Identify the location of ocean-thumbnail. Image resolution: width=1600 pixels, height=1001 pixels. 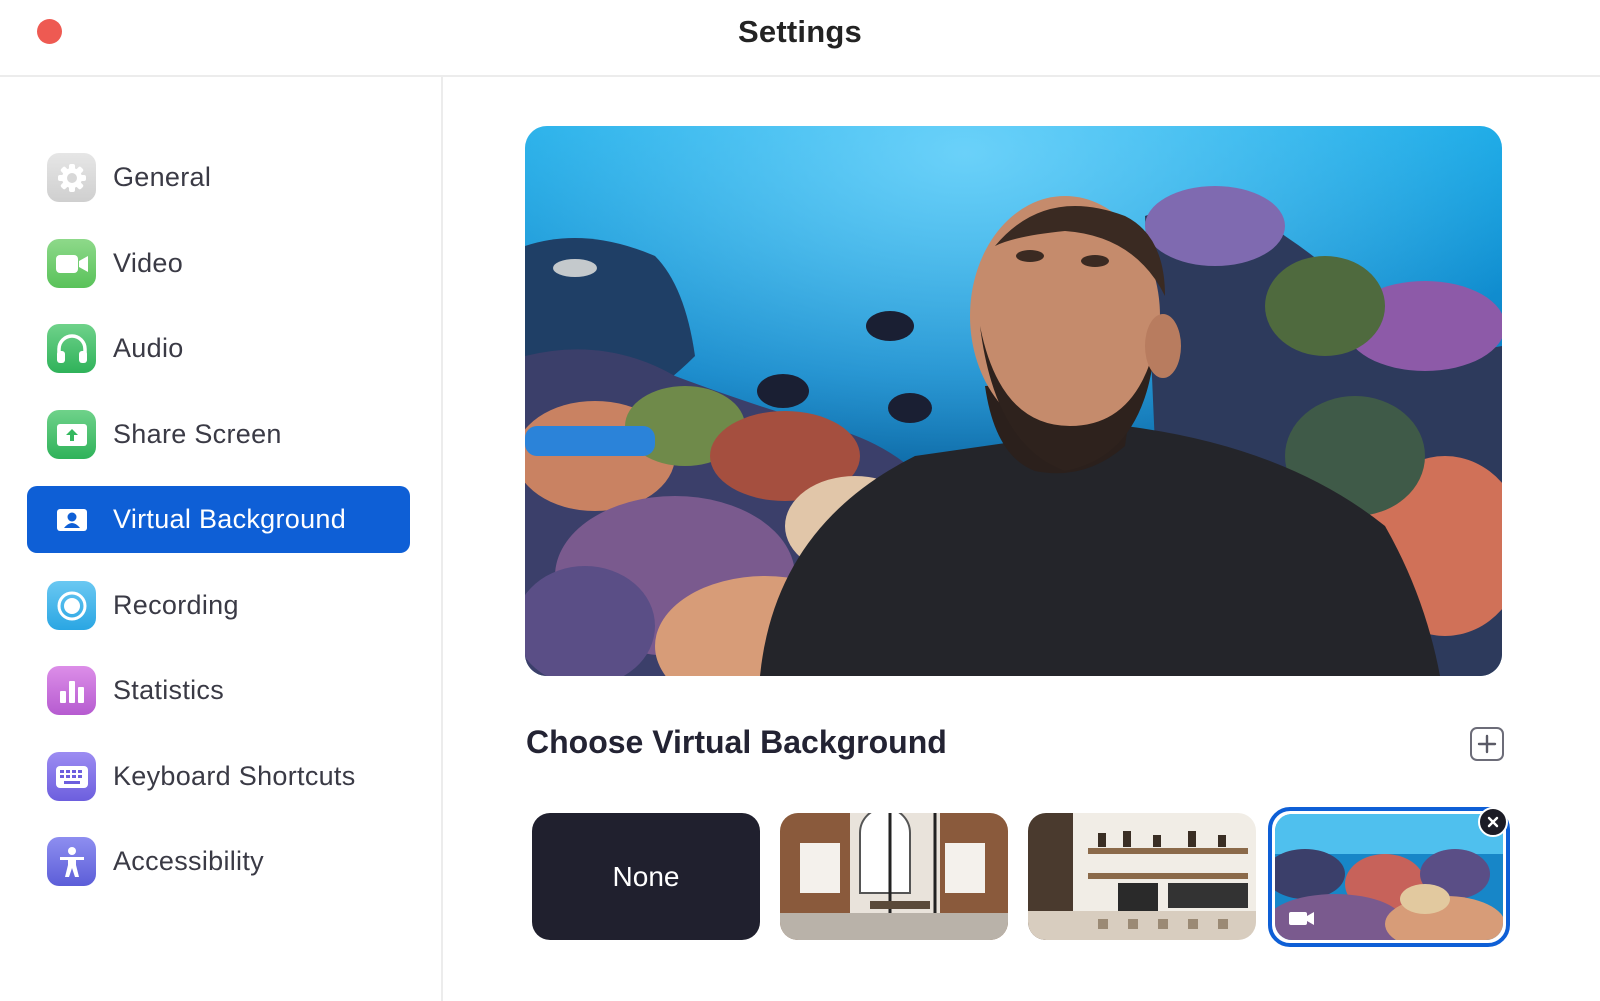
(1389, 877).